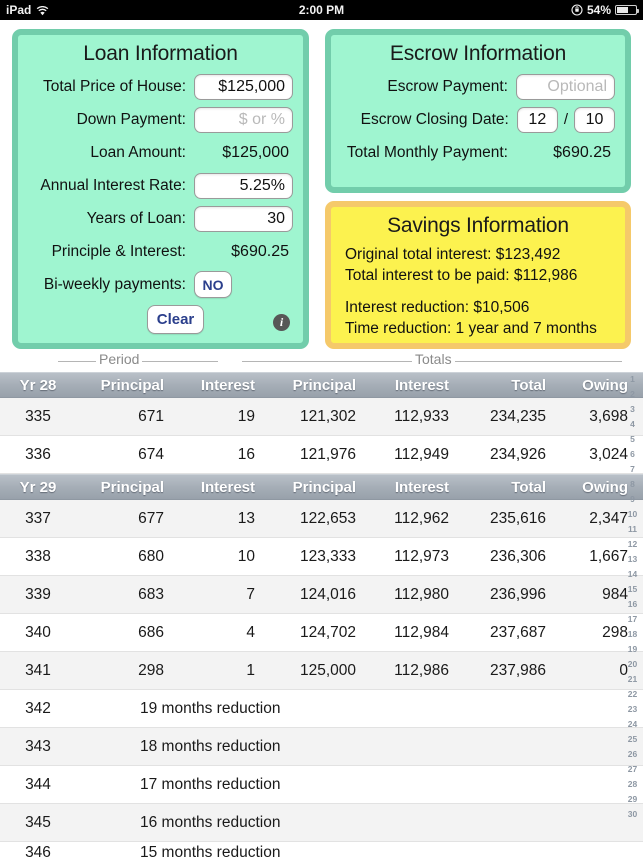  What do you see at coordinates (632, 604) in the screenshot?
I see `index-entry: 16` at bounding box center [632, 604].